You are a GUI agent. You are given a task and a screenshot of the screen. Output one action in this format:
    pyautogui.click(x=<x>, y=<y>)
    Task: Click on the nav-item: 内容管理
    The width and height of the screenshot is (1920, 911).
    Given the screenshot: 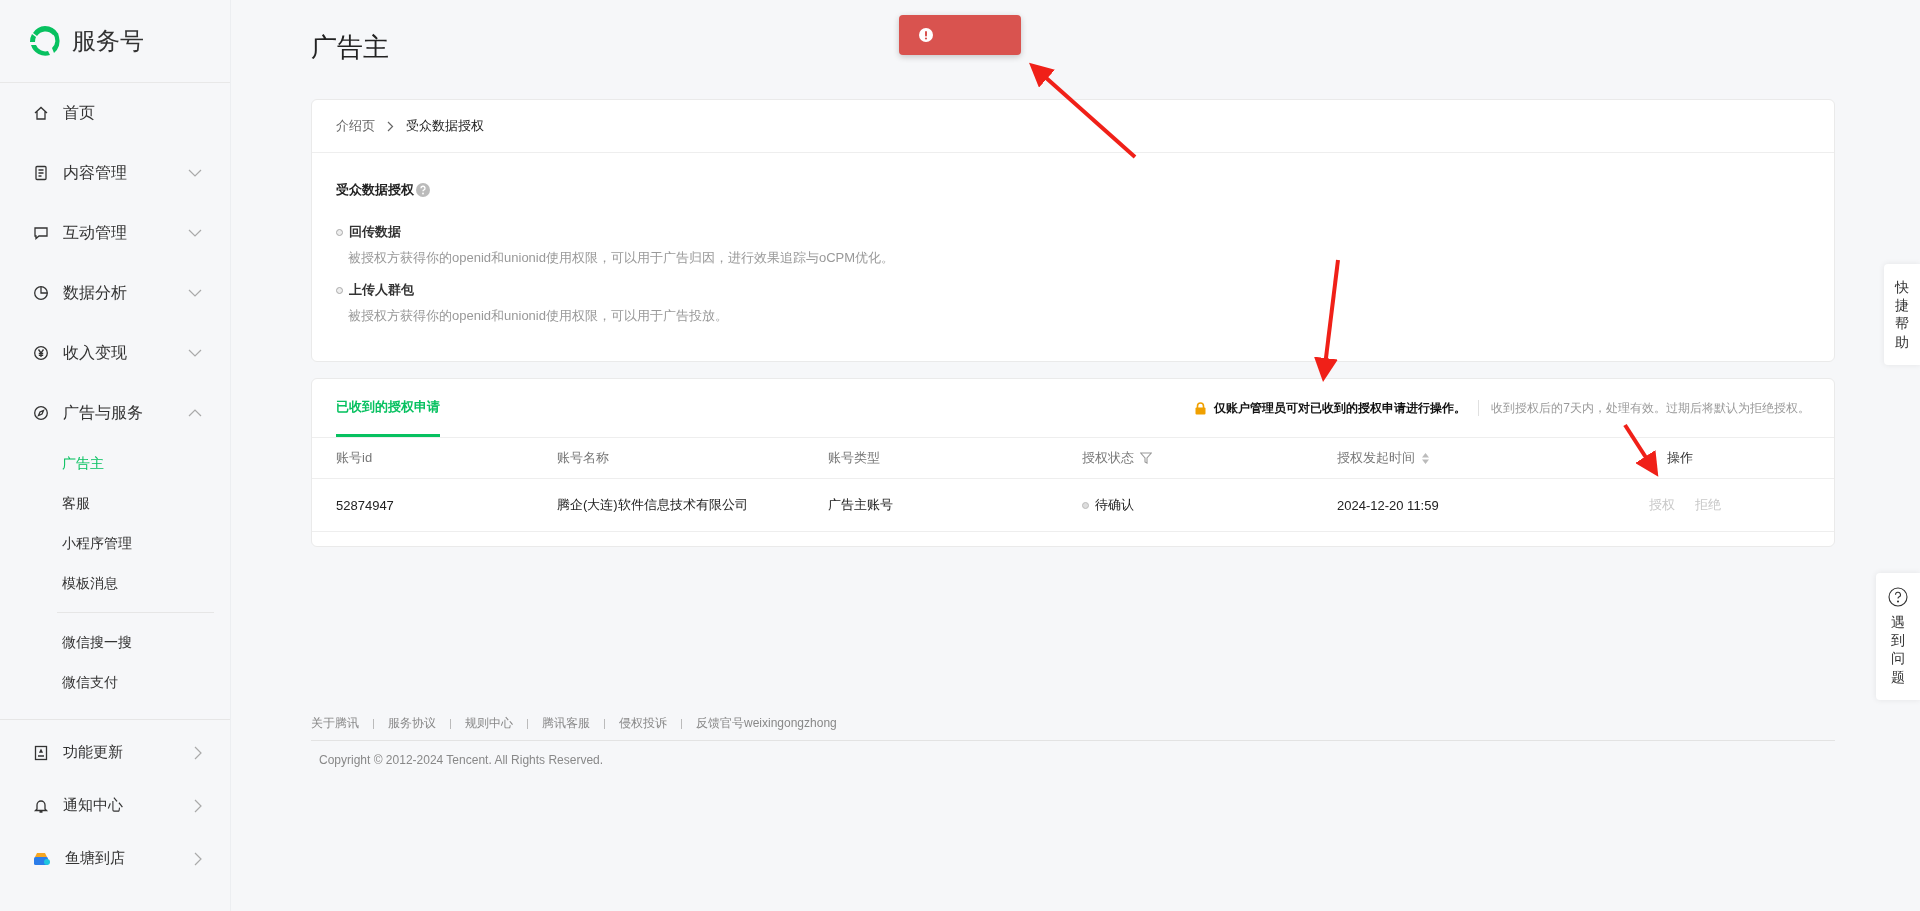 What is the action you would take?
    pyautogui.click(x=115, y=173)
    